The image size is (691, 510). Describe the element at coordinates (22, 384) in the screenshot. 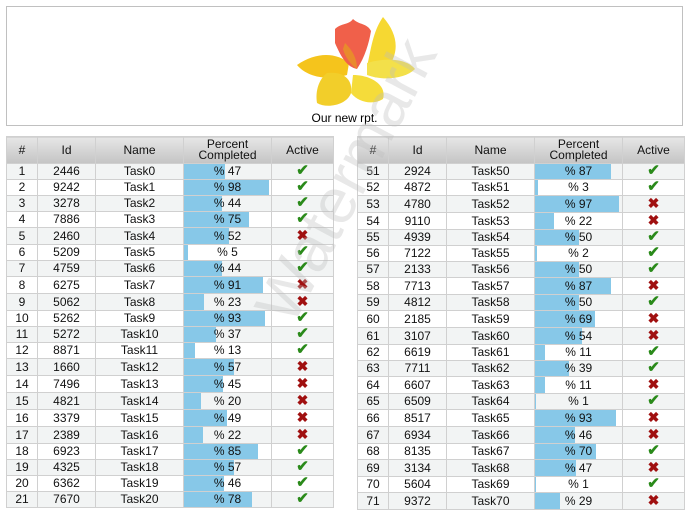

I see `row-number-cell: 14` at that location.